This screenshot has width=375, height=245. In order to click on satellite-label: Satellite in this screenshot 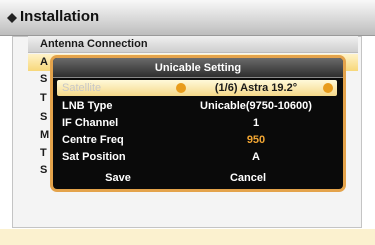, I will do `click(82, 88)`.